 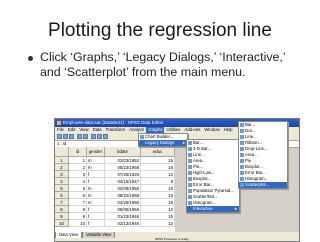 What do you see at coordinates (123, 160) in the screenshot?
I see `cell: 02/03/1952` at bounding box center [123, 160].